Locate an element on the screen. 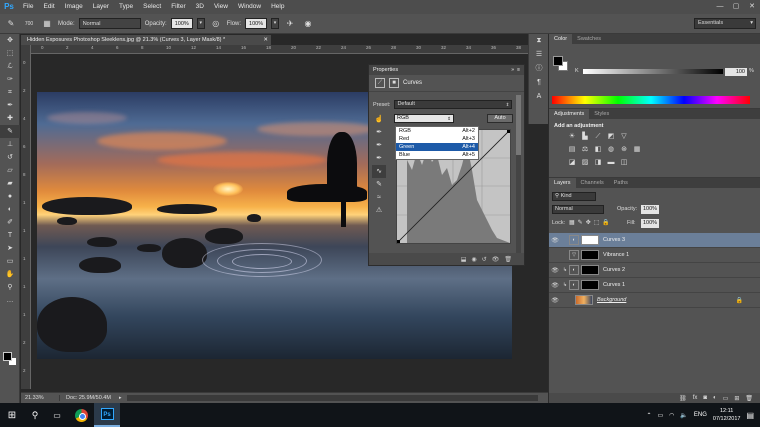 This screenshot has width=760, height=427. stamp-tool-icon: ⊥ is located at coordinates (10, 144).